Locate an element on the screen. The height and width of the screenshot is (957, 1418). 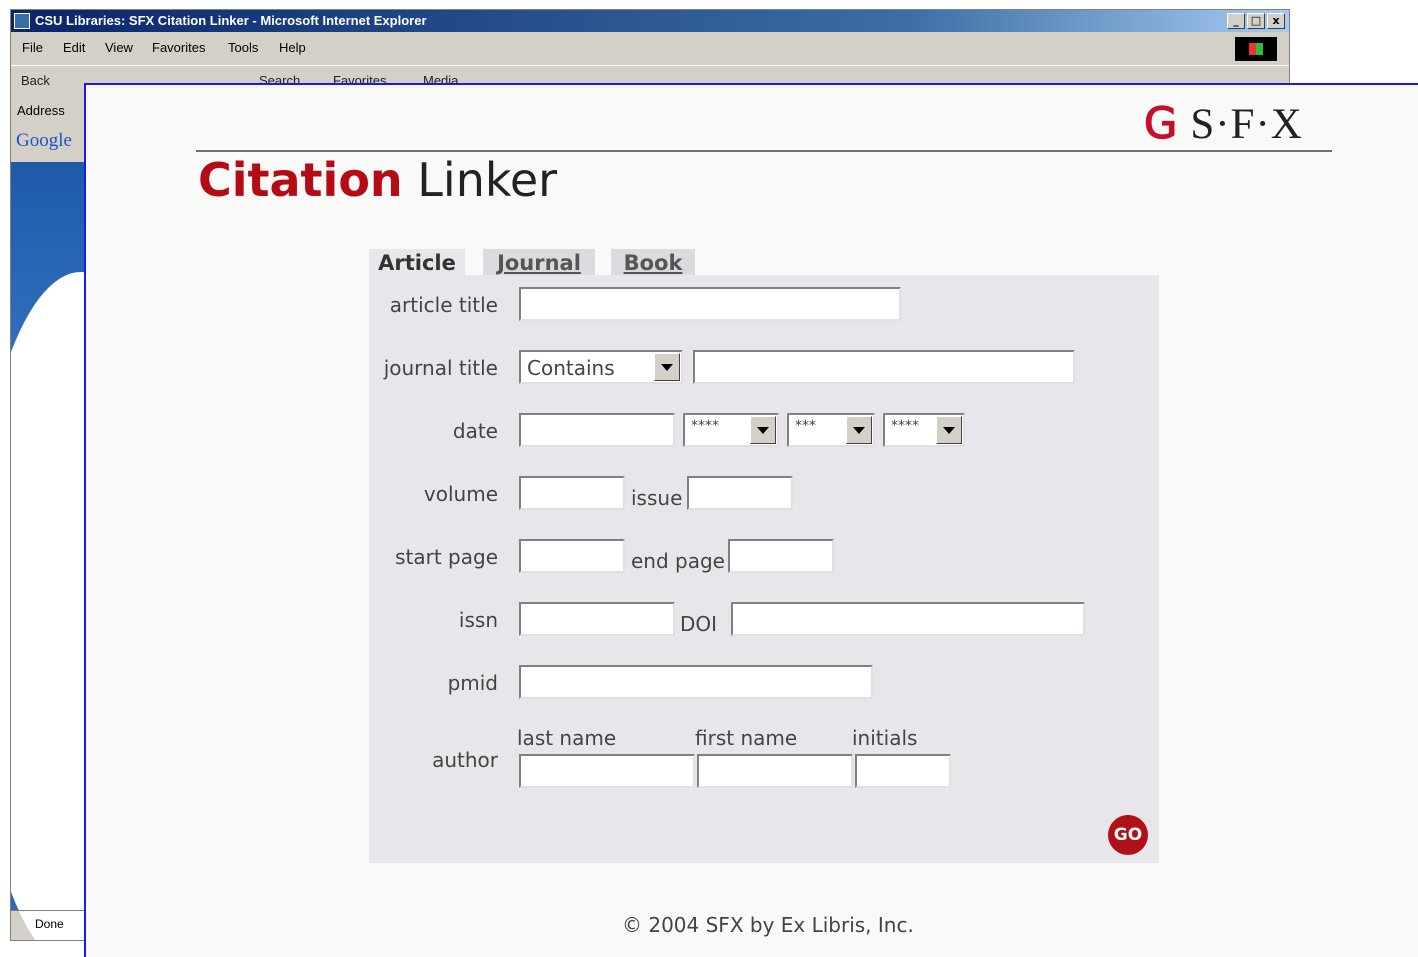
issn-input is located at coordinates (597, 619).